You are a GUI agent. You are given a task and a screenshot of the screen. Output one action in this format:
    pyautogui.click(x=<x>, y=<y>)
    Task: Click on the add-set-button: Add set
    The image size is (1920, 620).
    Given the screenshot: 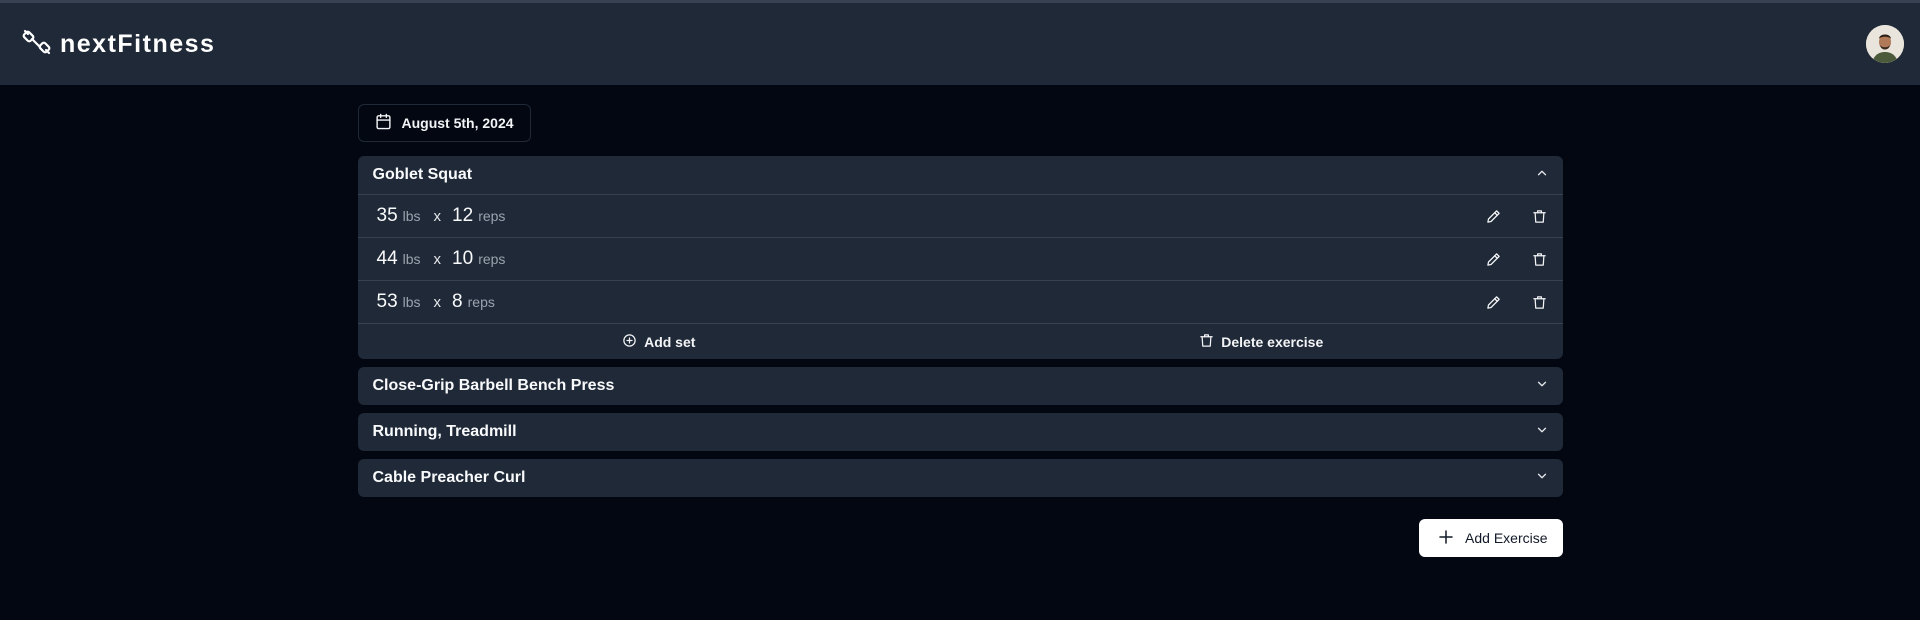 What is the action you would take?
    pyautogui.click(x=659, y=342)
    